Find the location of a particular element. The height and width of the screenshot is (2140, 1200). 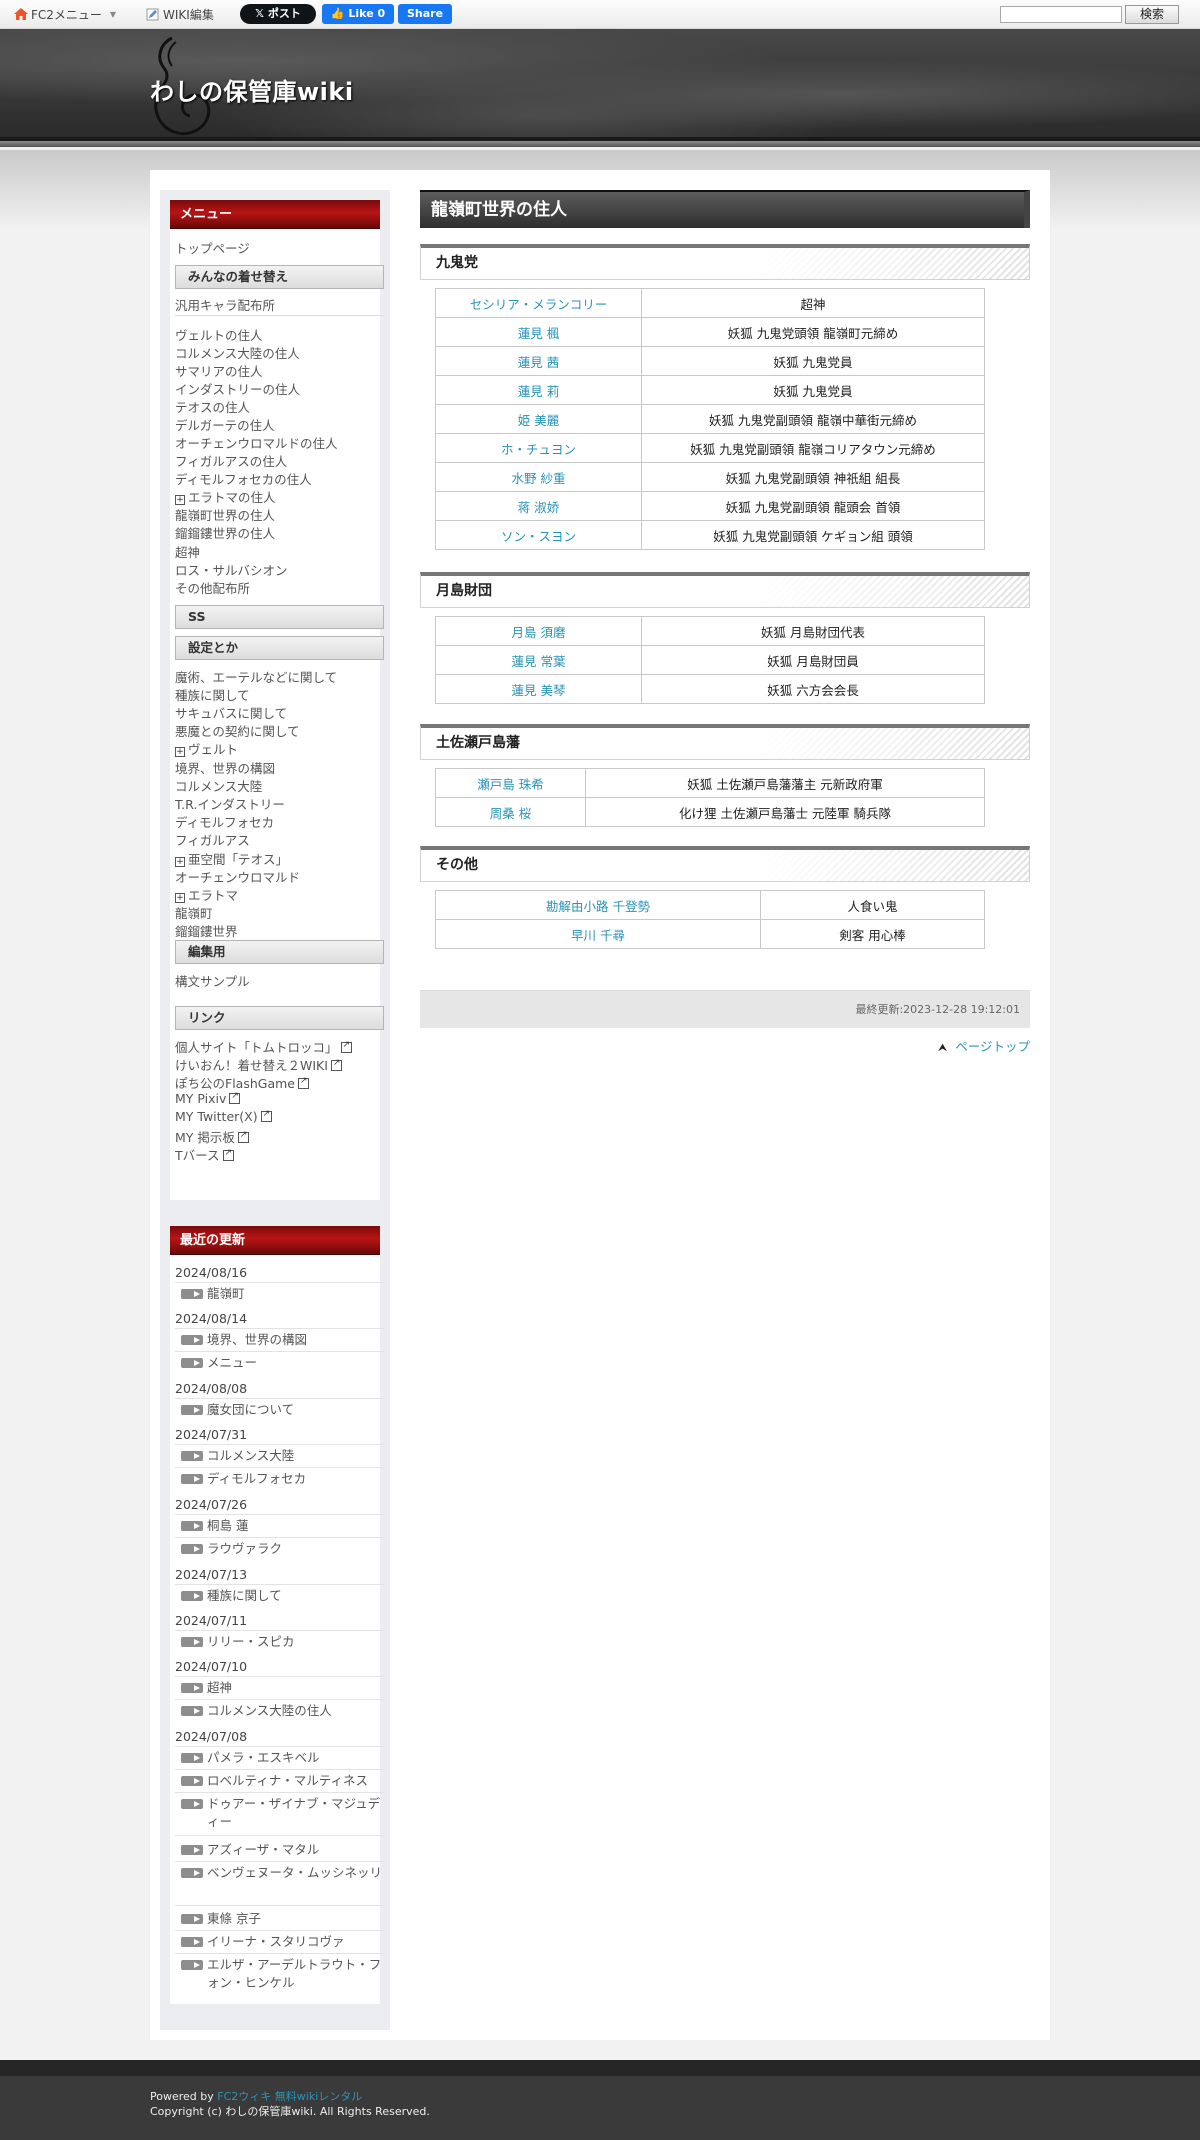

update-item: メニュー is located at coordinates (282, 1363).